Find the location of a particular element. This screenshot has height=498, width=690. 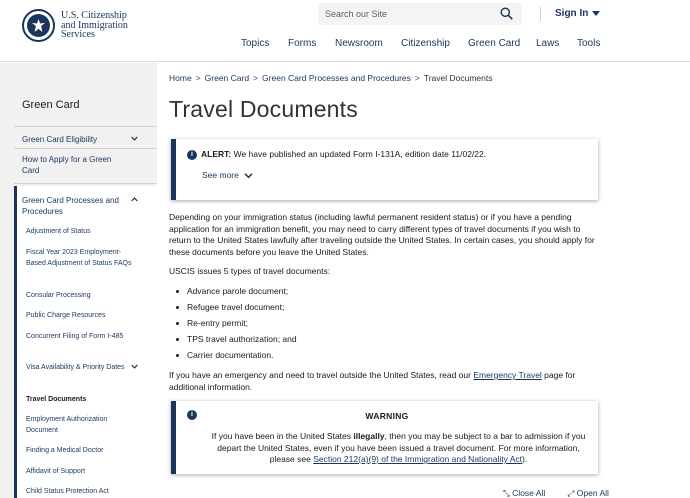

see-more-button: See more is located at coordinates (227, 175).